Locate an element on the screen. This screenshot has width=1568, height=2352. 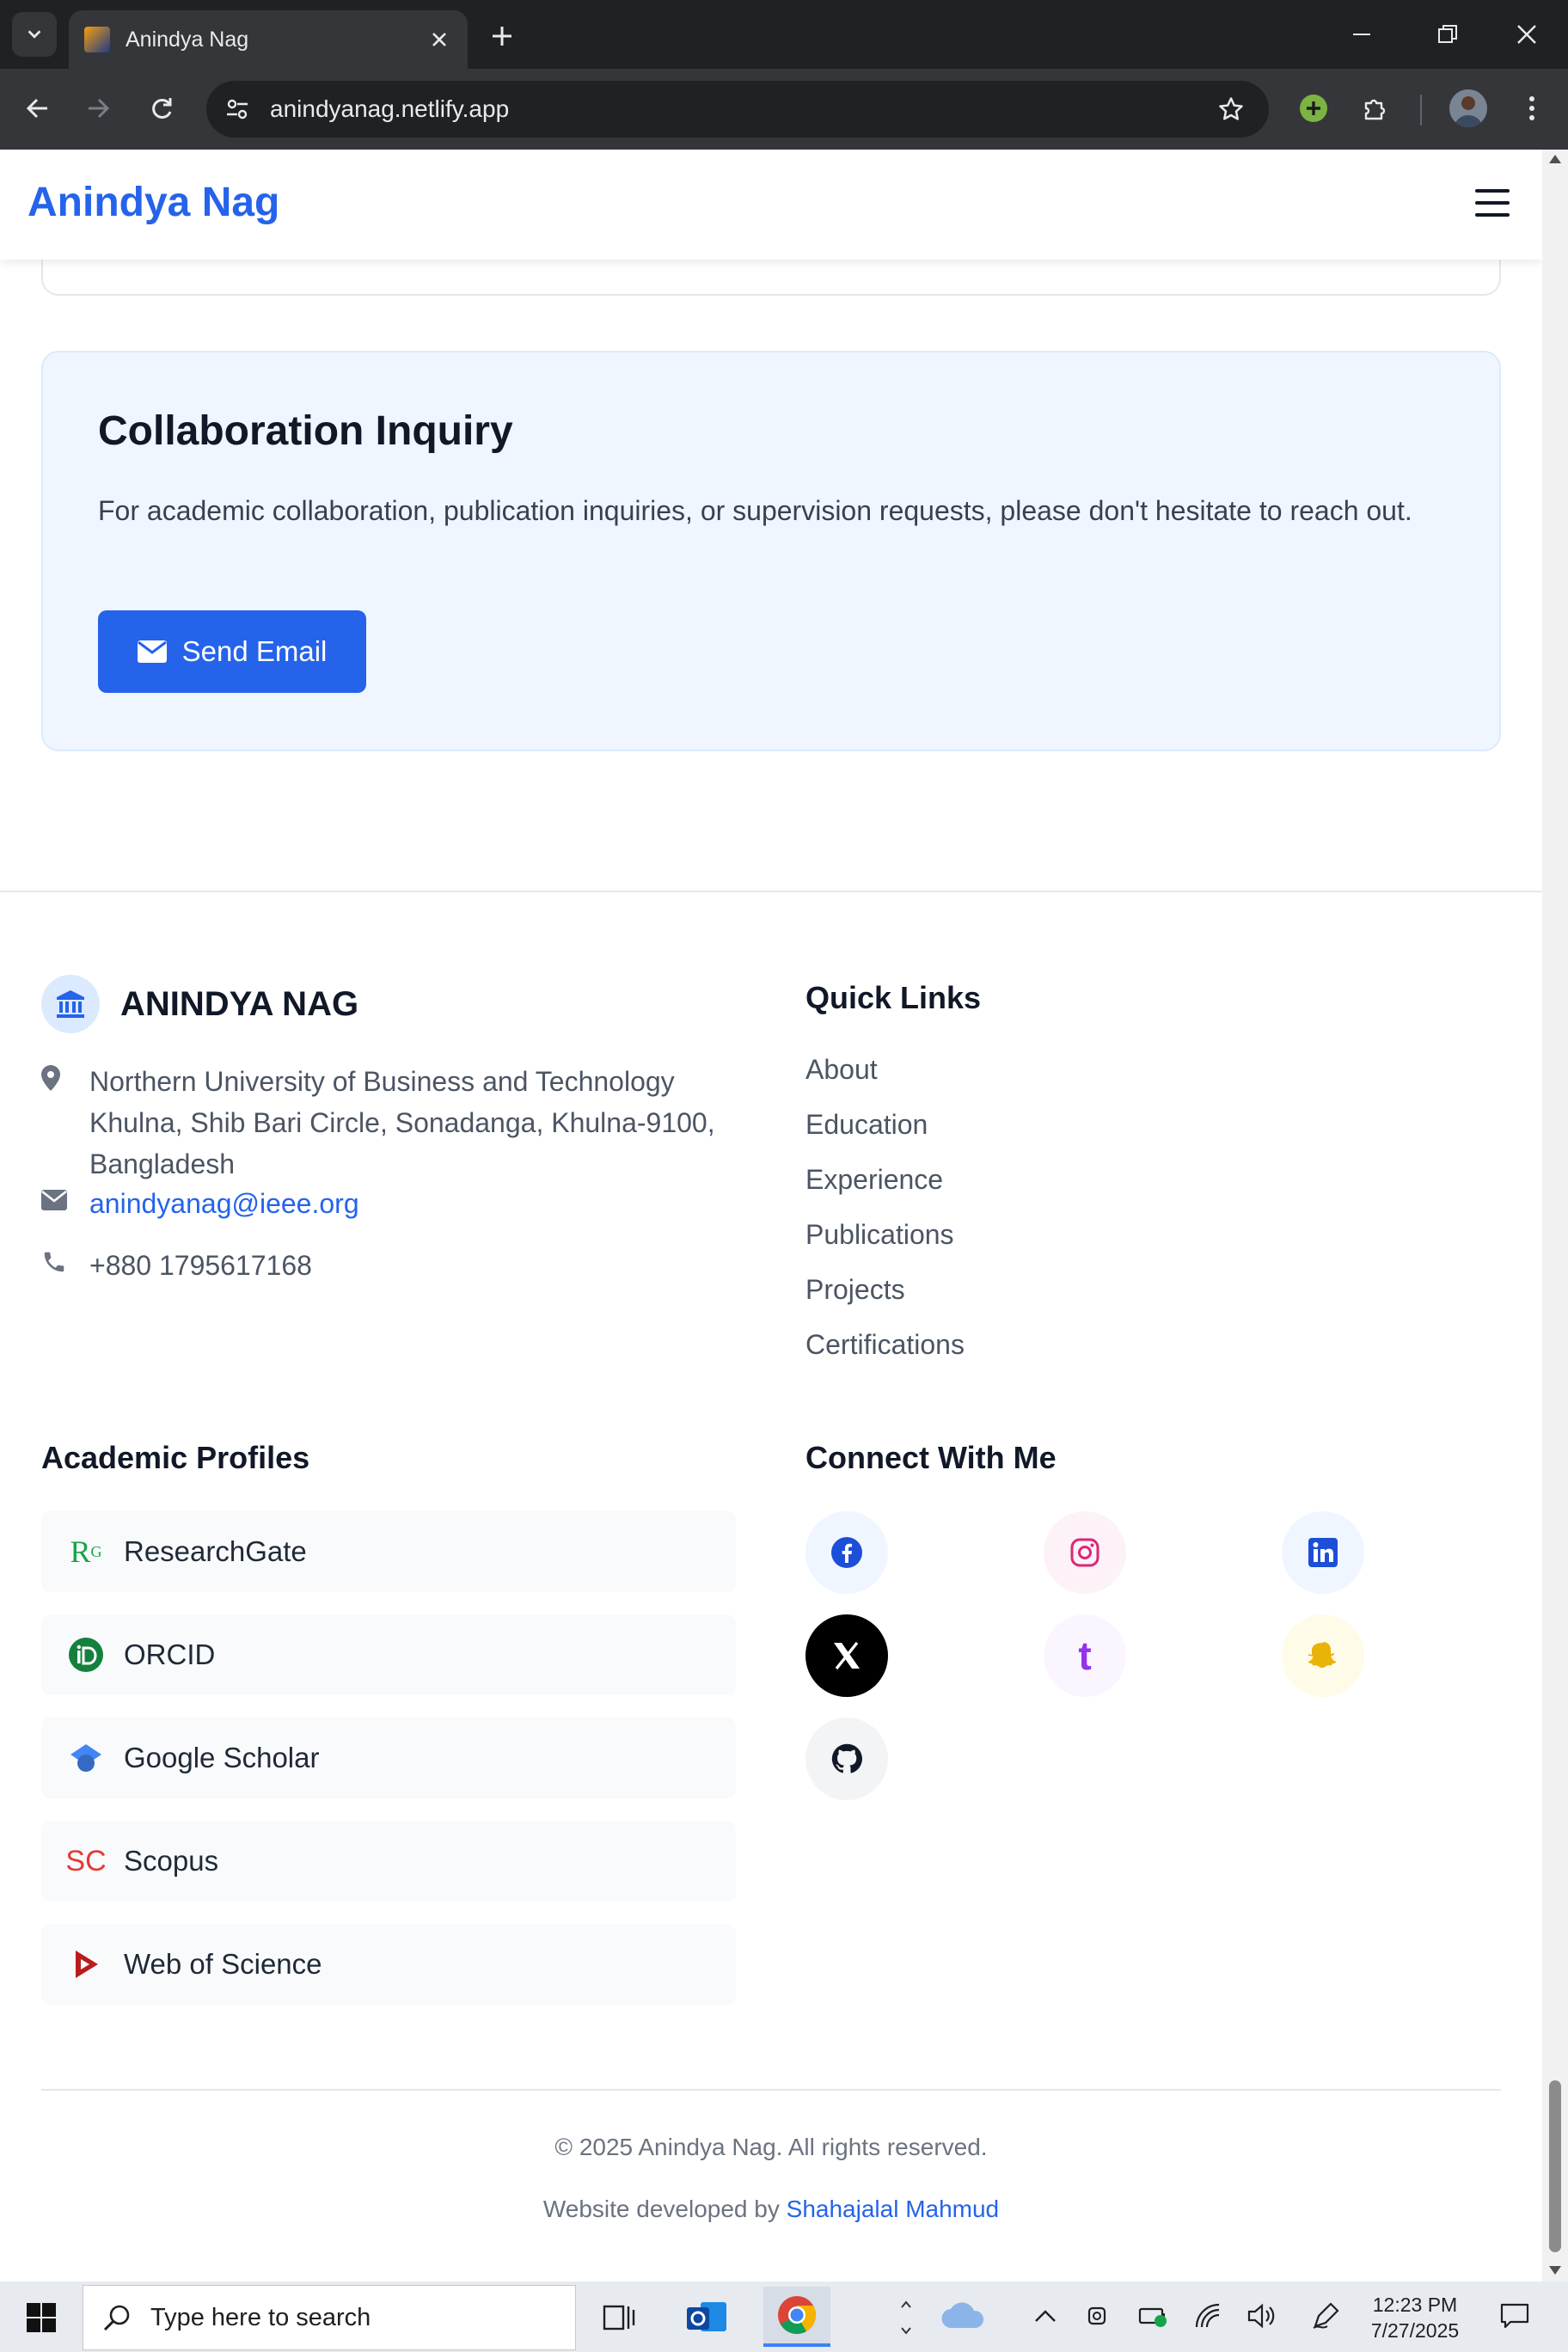
clock-time: 12:23 PM is located at coordinates (1415, 2305).